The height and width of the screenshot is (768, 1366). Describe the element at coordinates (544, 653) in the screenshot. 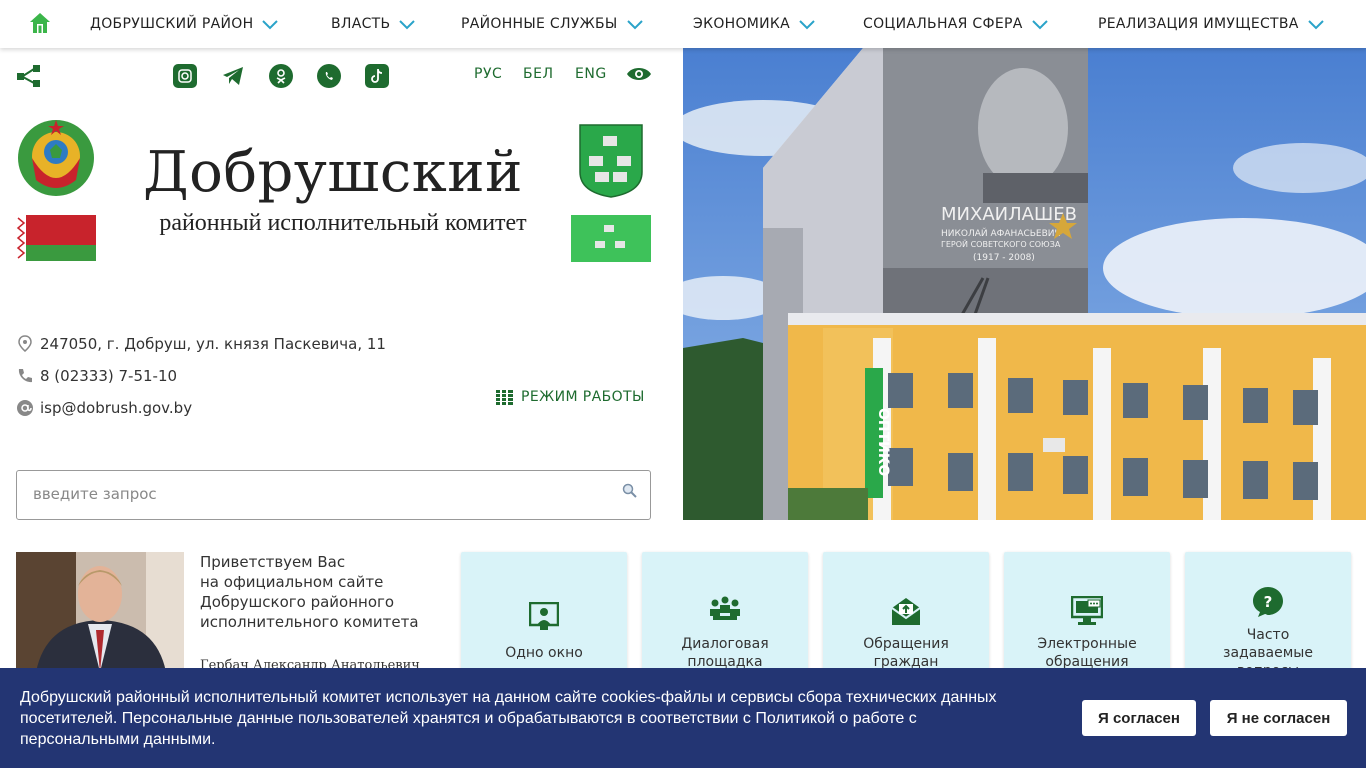

I see `tile-label: Одно окно` at that location.